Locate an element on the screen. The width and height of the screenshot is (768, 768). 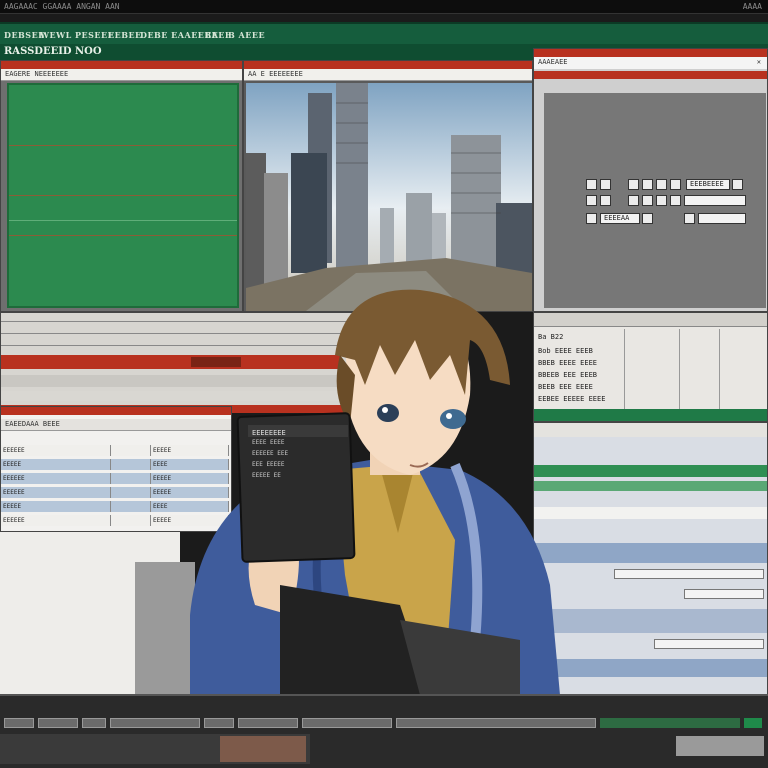
top-system-bar: AAGAAAC GGAAAA ANGAN AAN AAAA is located at coordinates (384, 7).